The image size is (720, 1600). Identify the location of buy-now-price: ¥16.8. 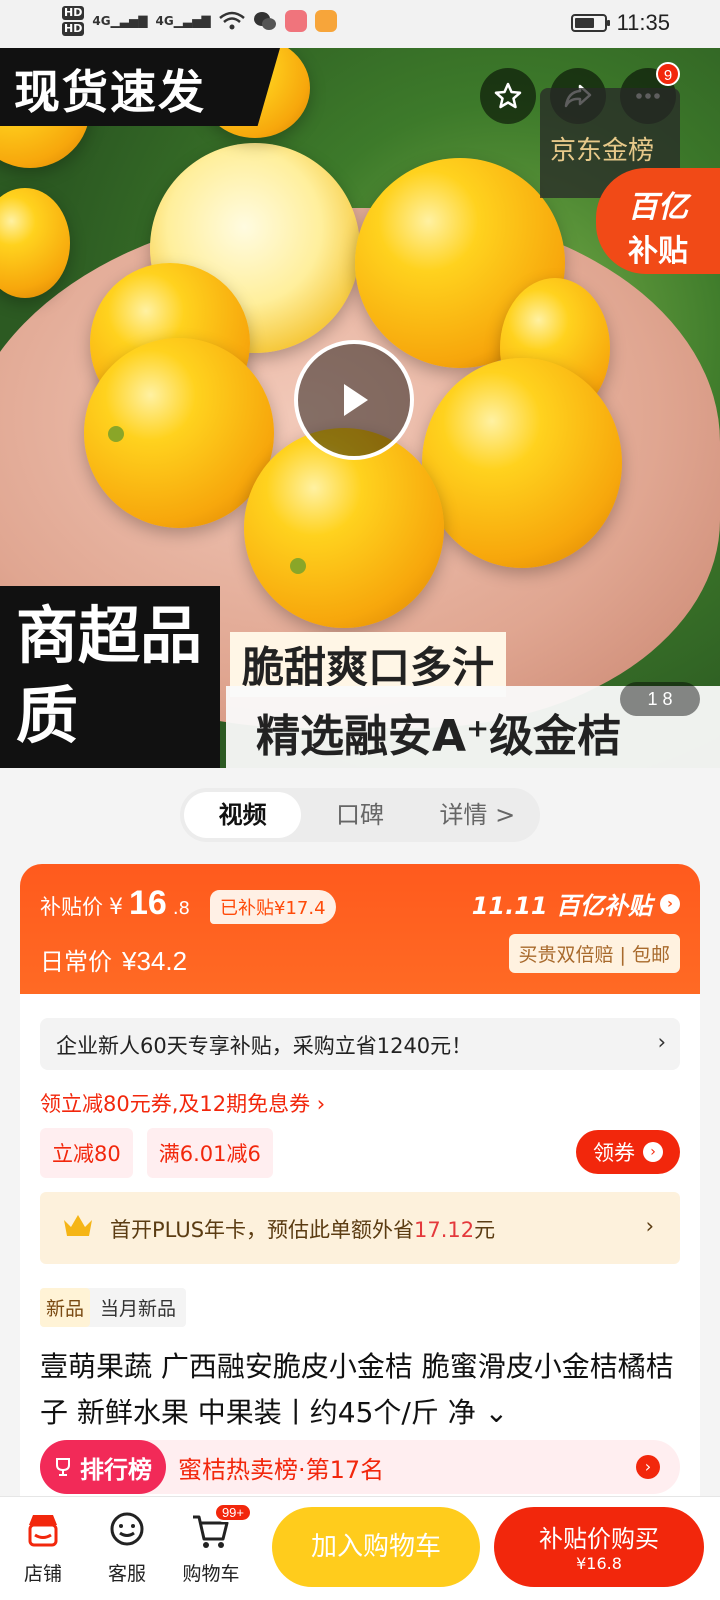
(599, 1563).